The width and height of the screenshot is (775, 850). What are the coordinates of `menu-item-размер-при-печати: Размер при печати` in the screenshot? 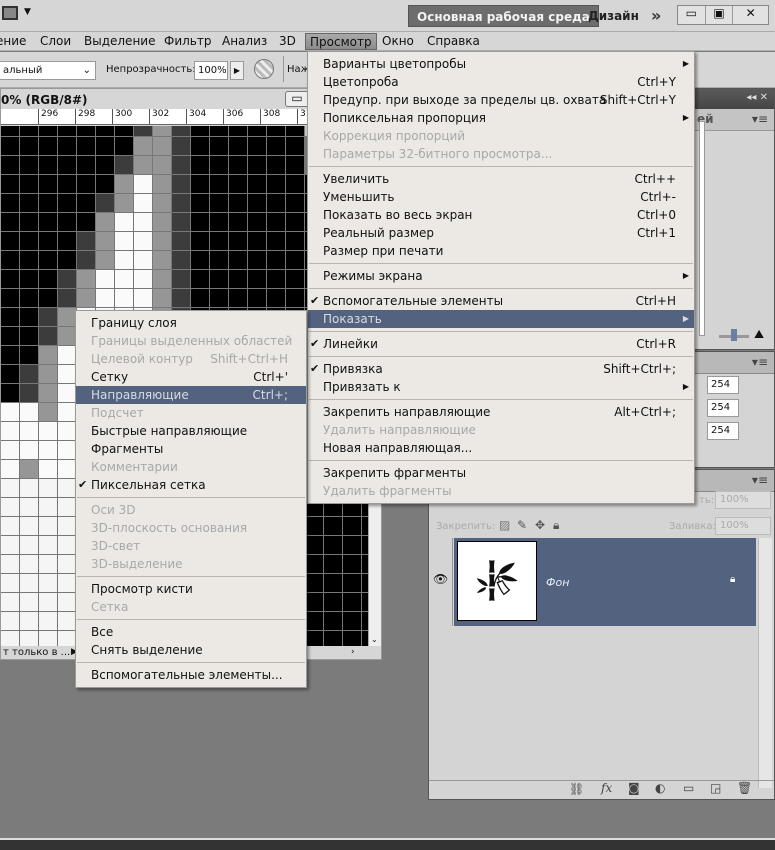 It's located at (501, 251).